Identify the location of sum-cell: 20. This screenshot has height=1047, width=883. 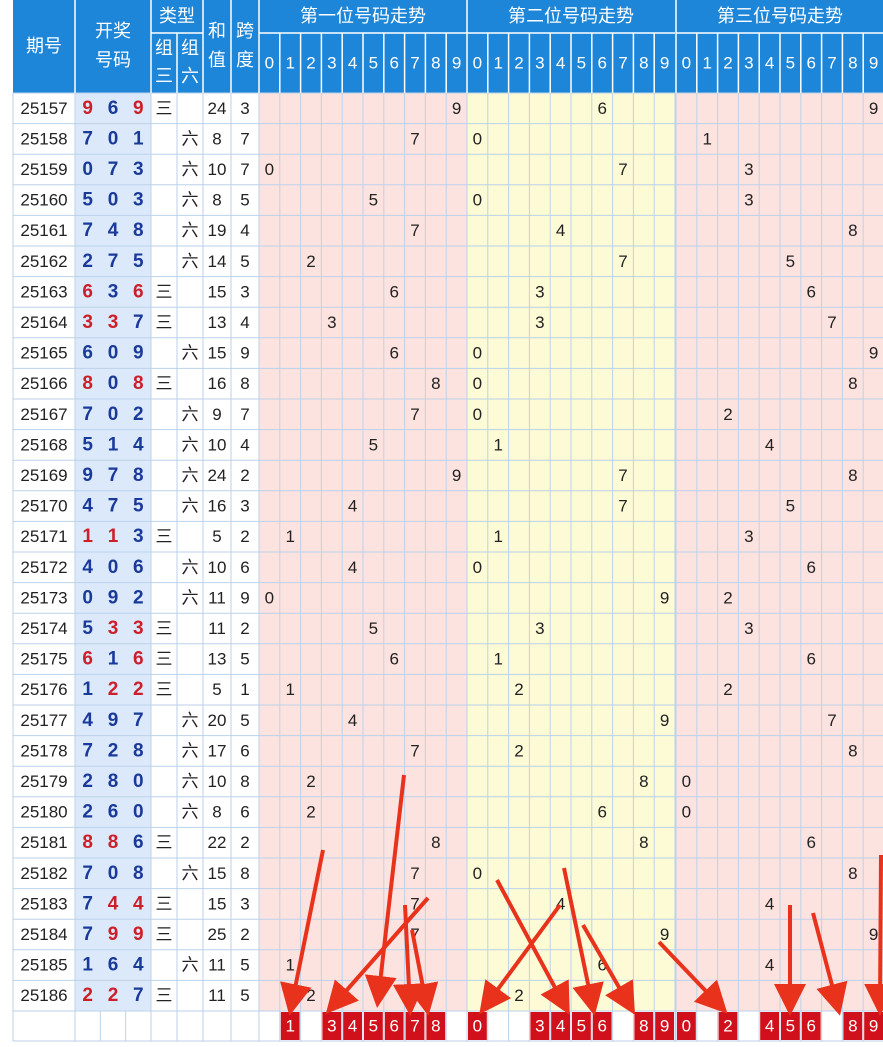
(217, 720).